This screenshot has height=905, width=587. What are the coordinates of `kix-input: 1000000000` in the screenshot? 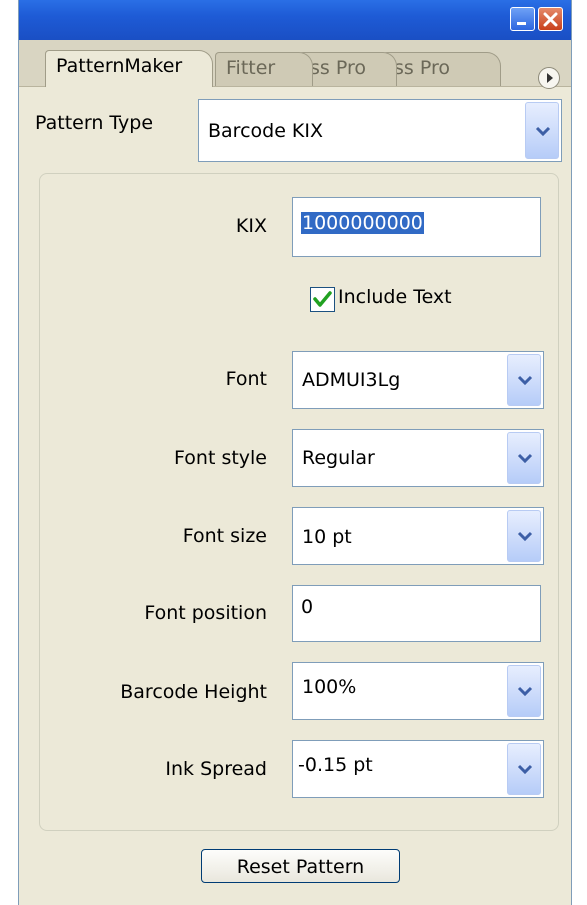 It's located at (416, 227).